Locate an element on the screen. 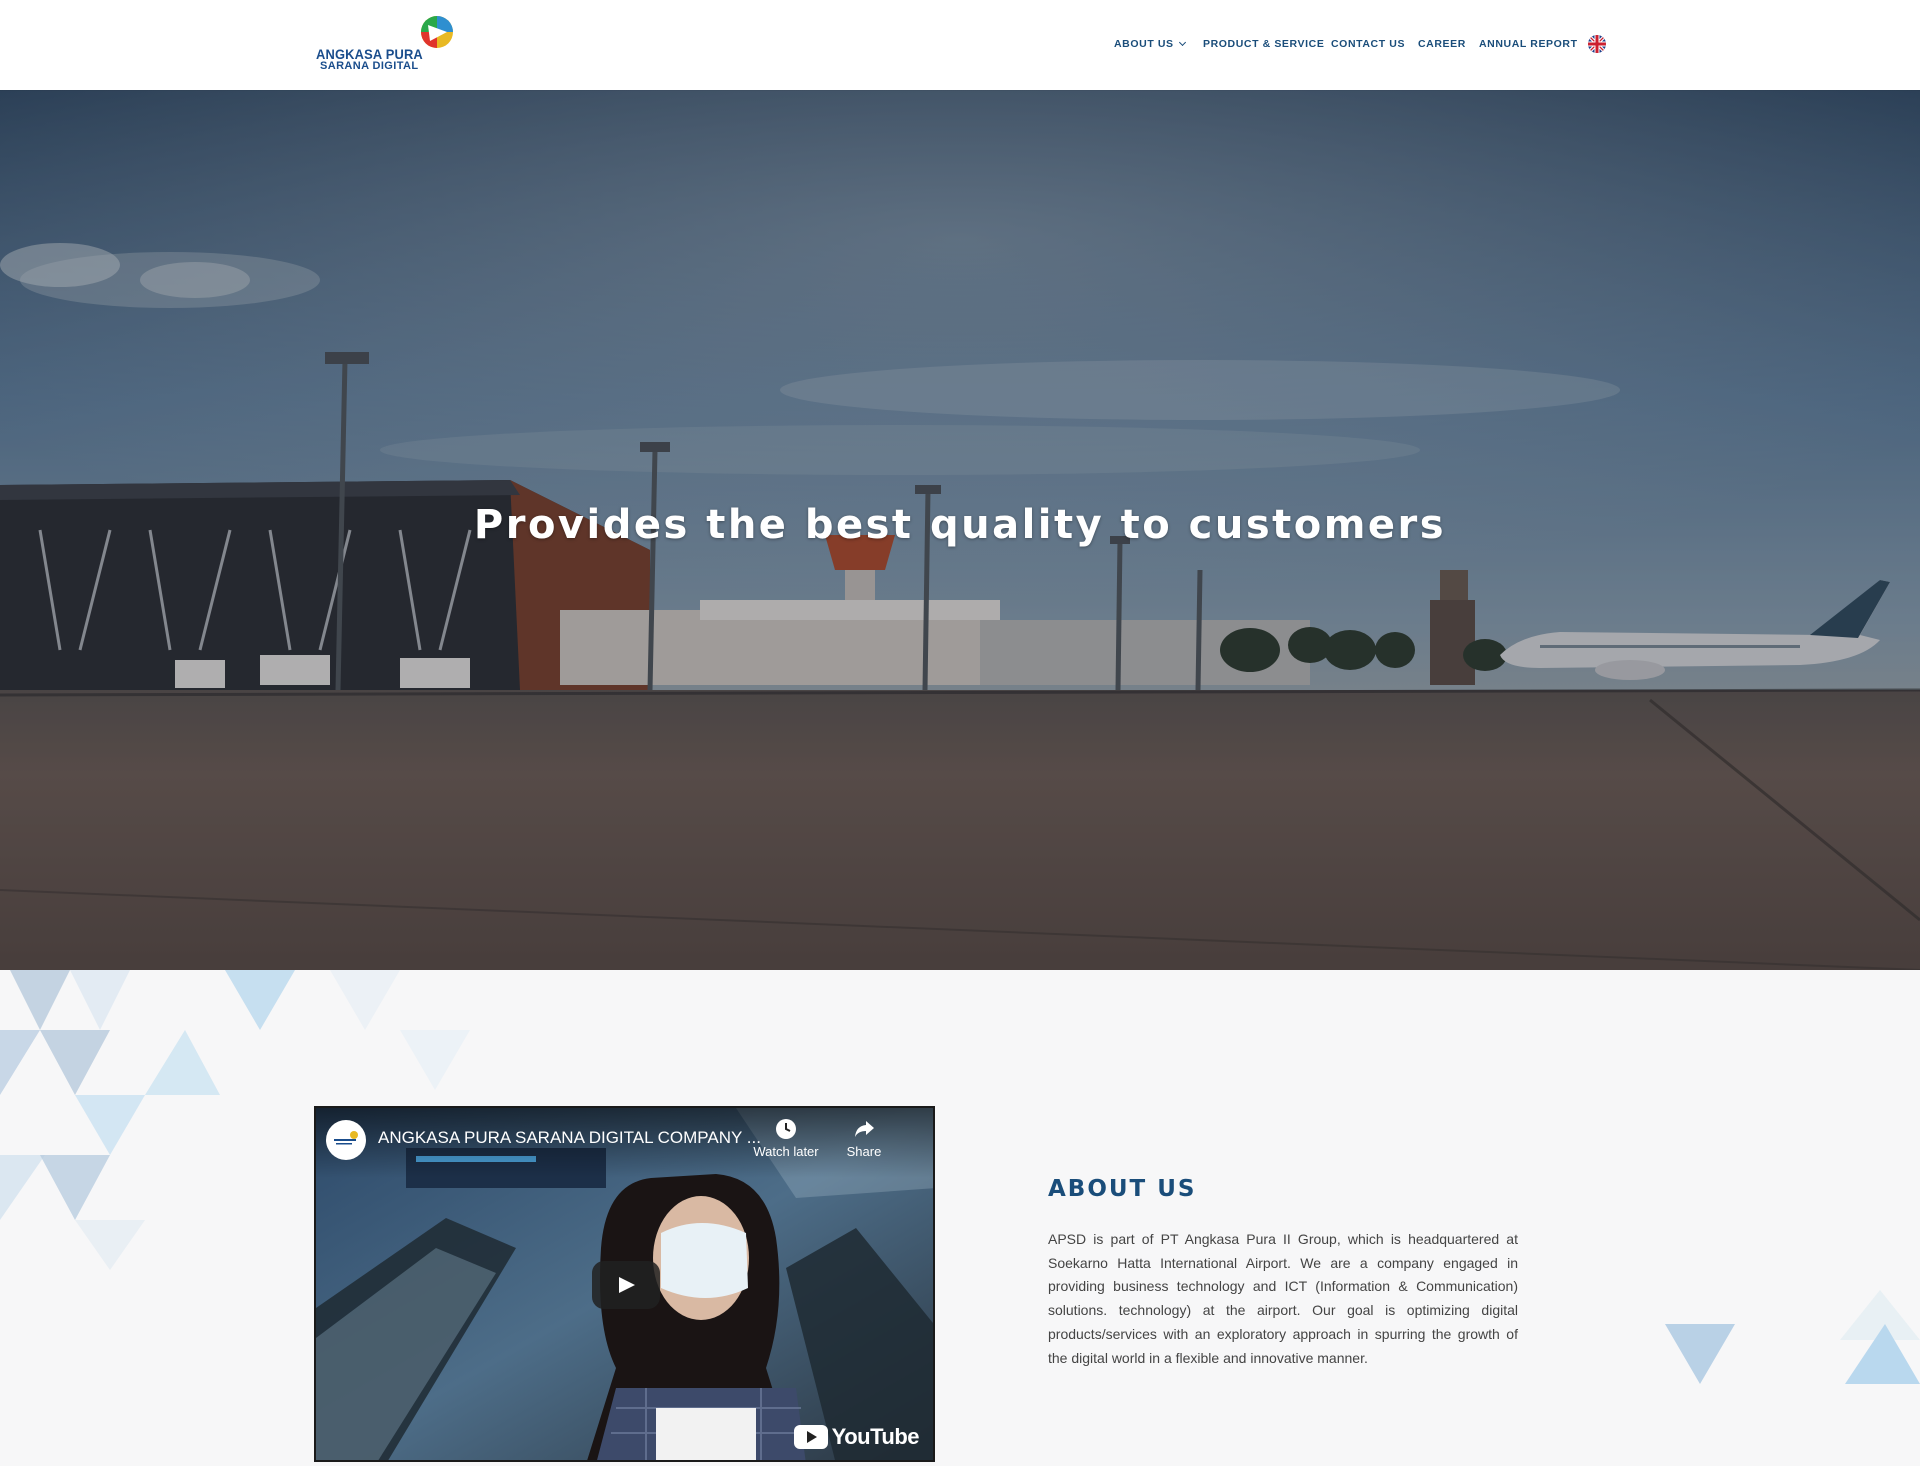 This screenshot has height=1466, width=1920. youtube-logo: YouTube is located at coordinates (856, 1437).